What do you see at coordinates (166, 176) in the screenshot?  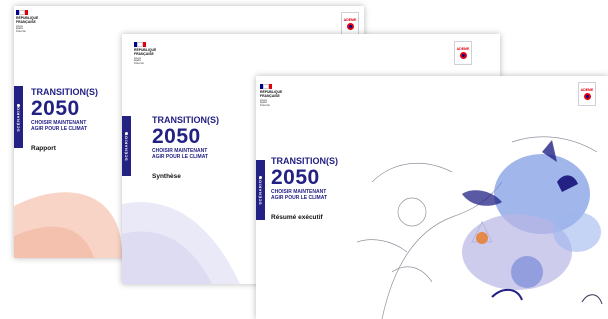 I see `doc-type-label: Synthèse` at bounding box center [166, 176].